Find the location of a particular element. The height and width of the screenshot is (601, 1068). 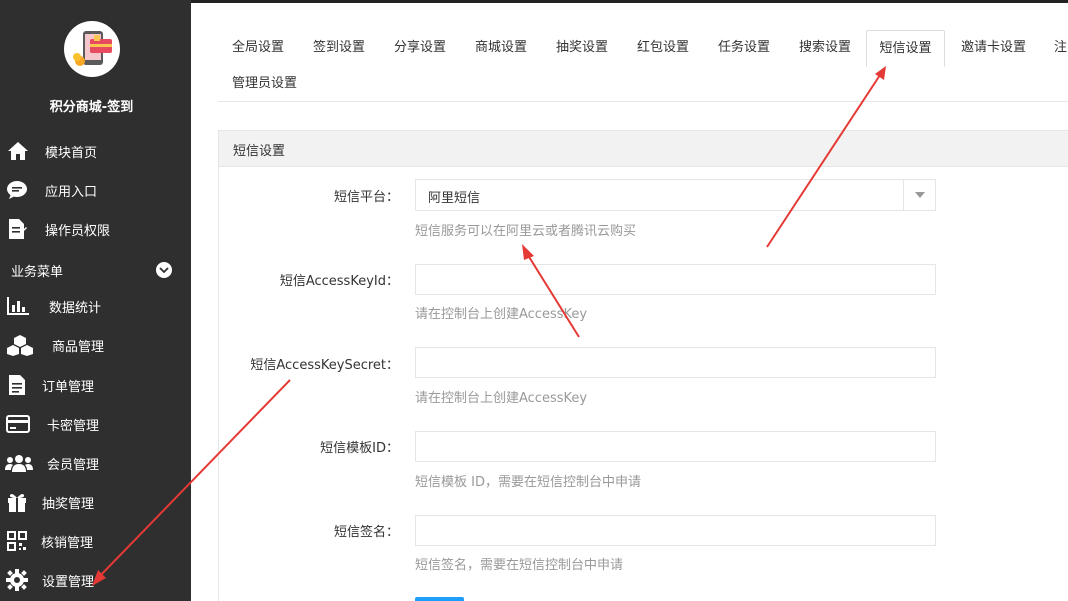

bar-chart-icon is located at coordinates (18, 306).